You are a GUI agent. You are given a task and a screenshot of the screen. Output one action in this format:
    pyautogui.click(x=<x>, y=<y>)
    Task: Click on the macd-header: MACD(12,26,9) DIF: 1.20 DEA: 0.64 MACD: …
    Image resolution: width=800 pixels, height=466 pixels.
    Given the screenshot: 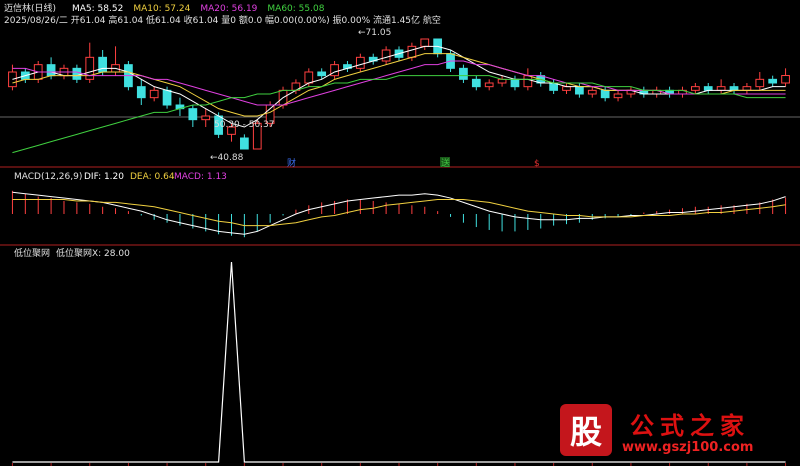 What is the action you would take?
    pyautogui.click(x=120, y=177)
    